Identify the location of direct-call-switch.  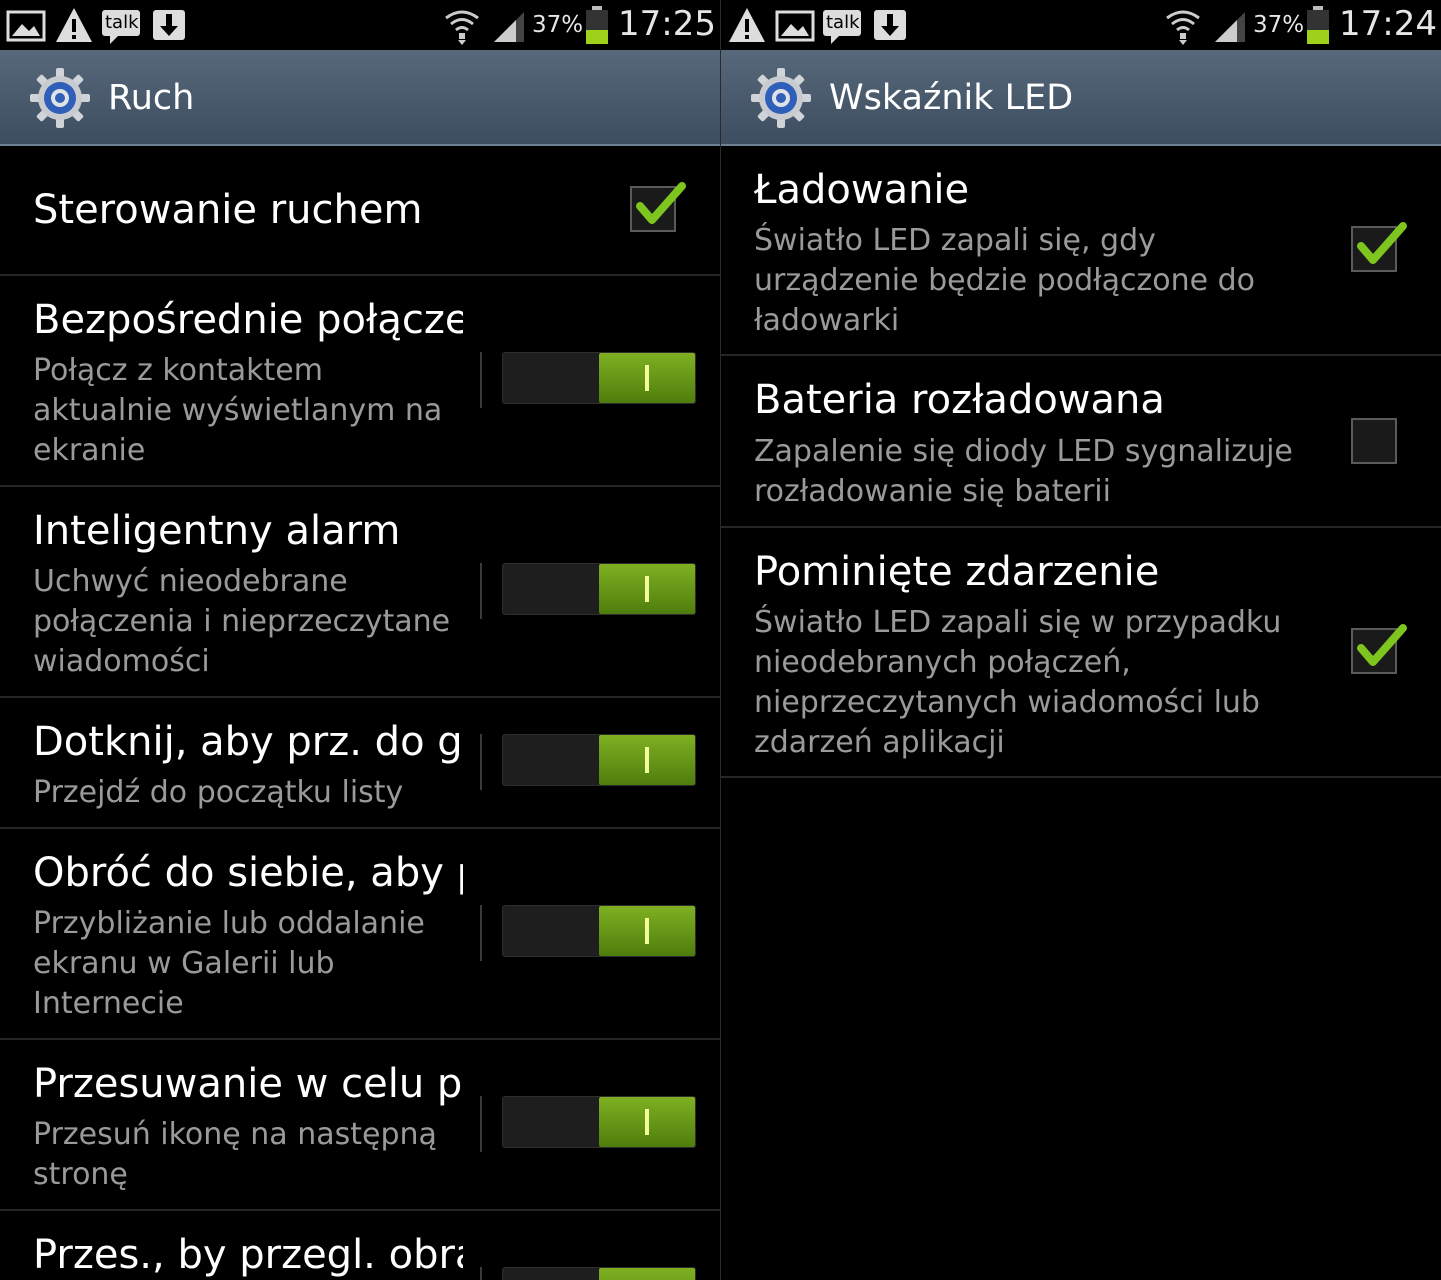
(599, 378).